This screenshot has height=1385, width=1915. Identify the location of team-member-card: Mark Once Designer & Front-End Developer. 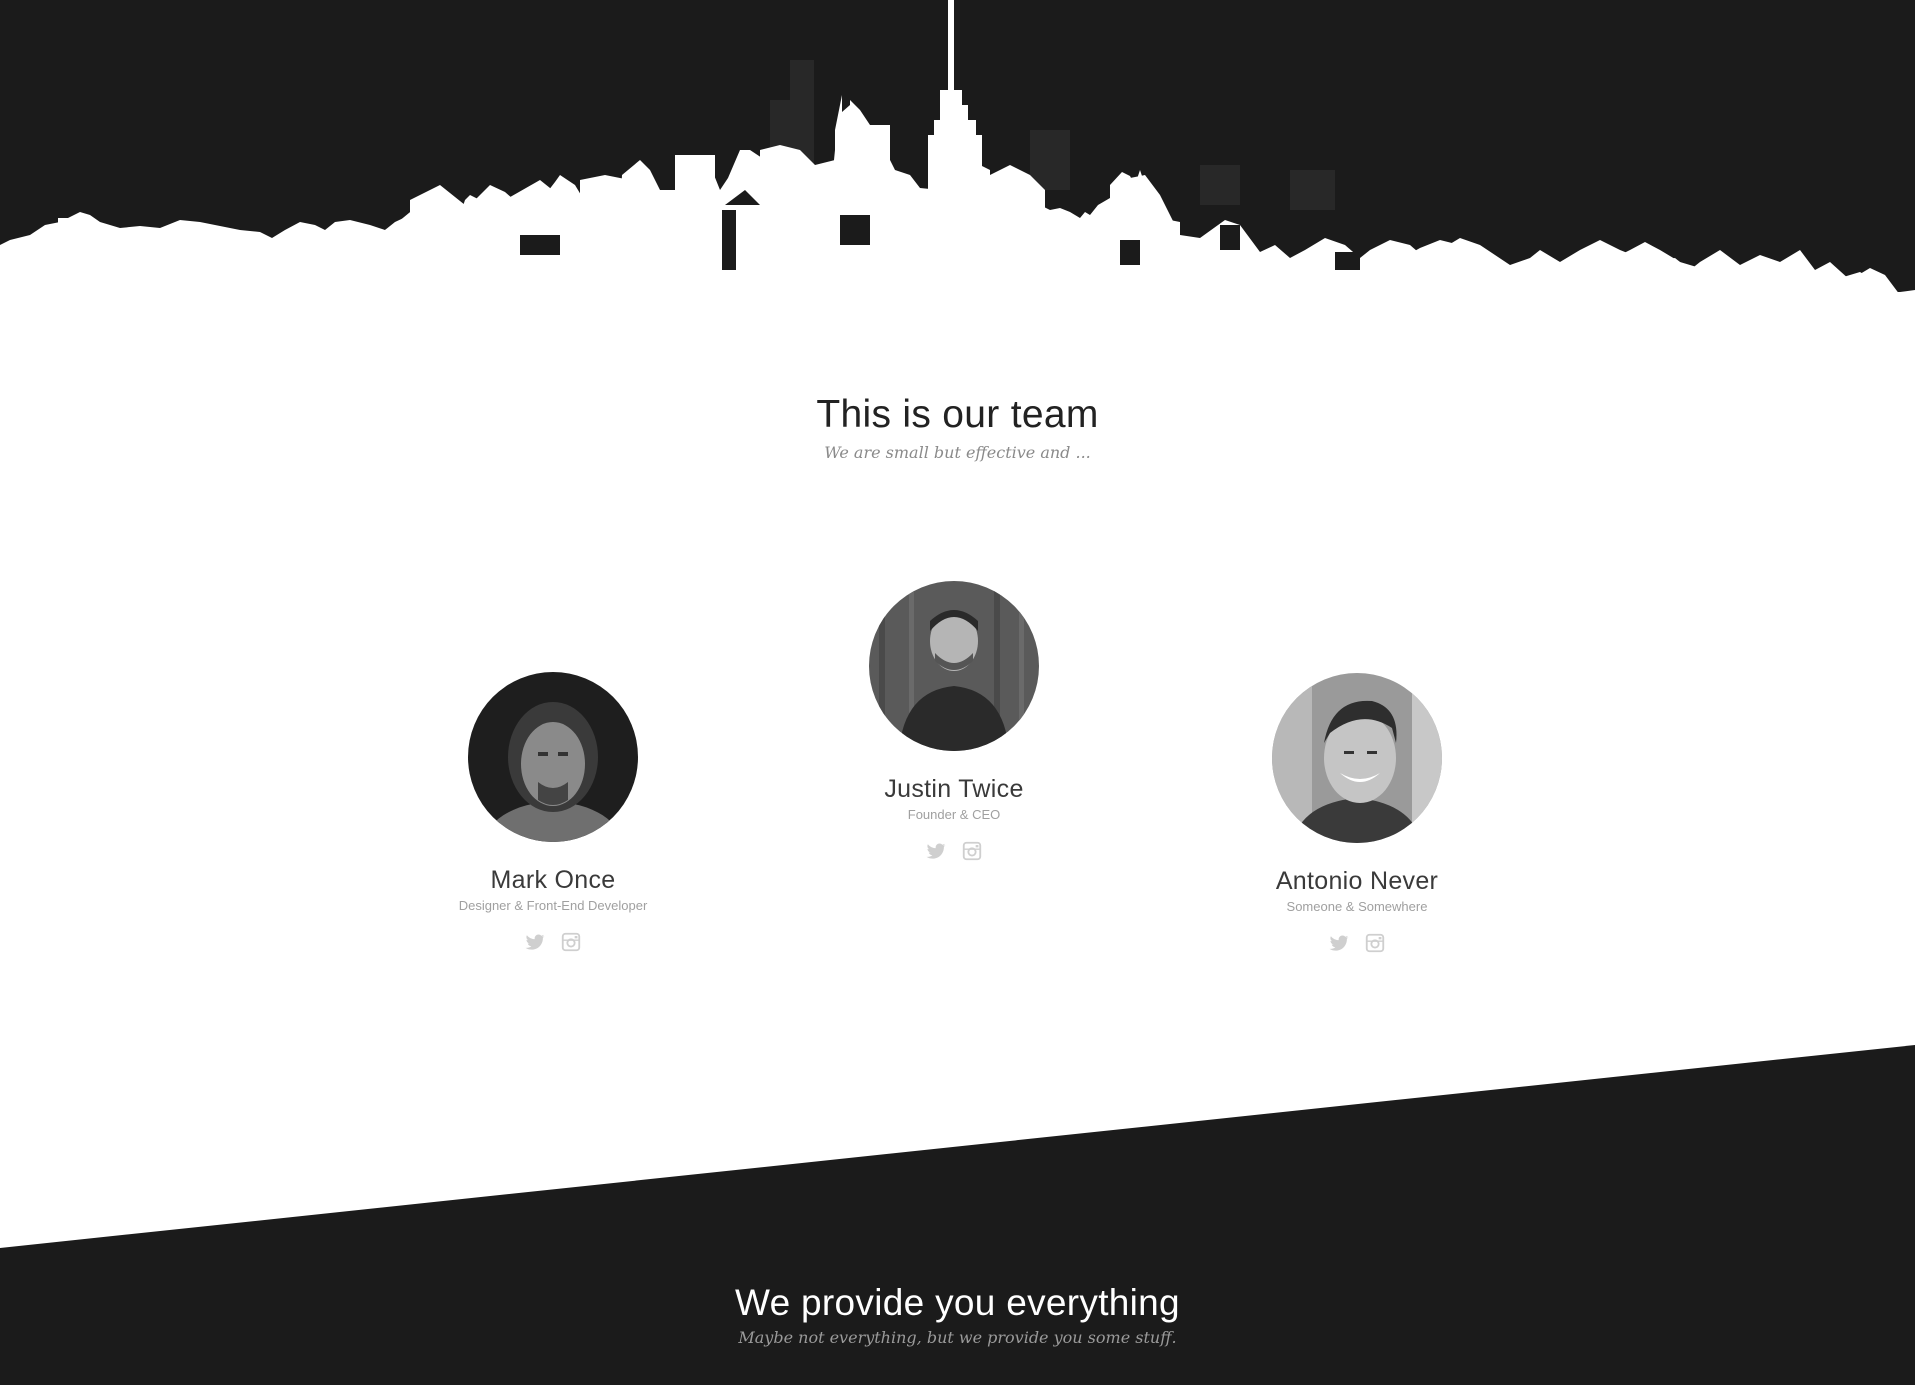
(553, 812).